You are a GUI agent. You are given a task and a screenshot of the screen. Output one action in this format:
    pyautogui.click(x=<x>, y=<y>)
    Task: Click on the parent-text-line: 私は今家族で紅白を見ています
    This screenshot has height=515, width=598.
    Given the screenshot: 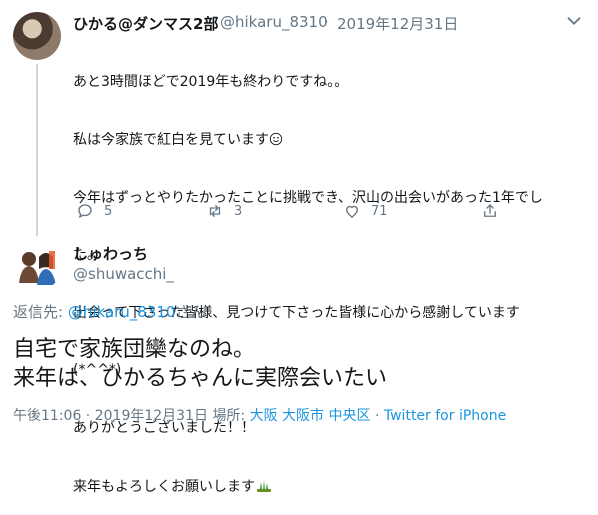 What is the action you would take?
    pyautogui.click(x=323, y=140)
    